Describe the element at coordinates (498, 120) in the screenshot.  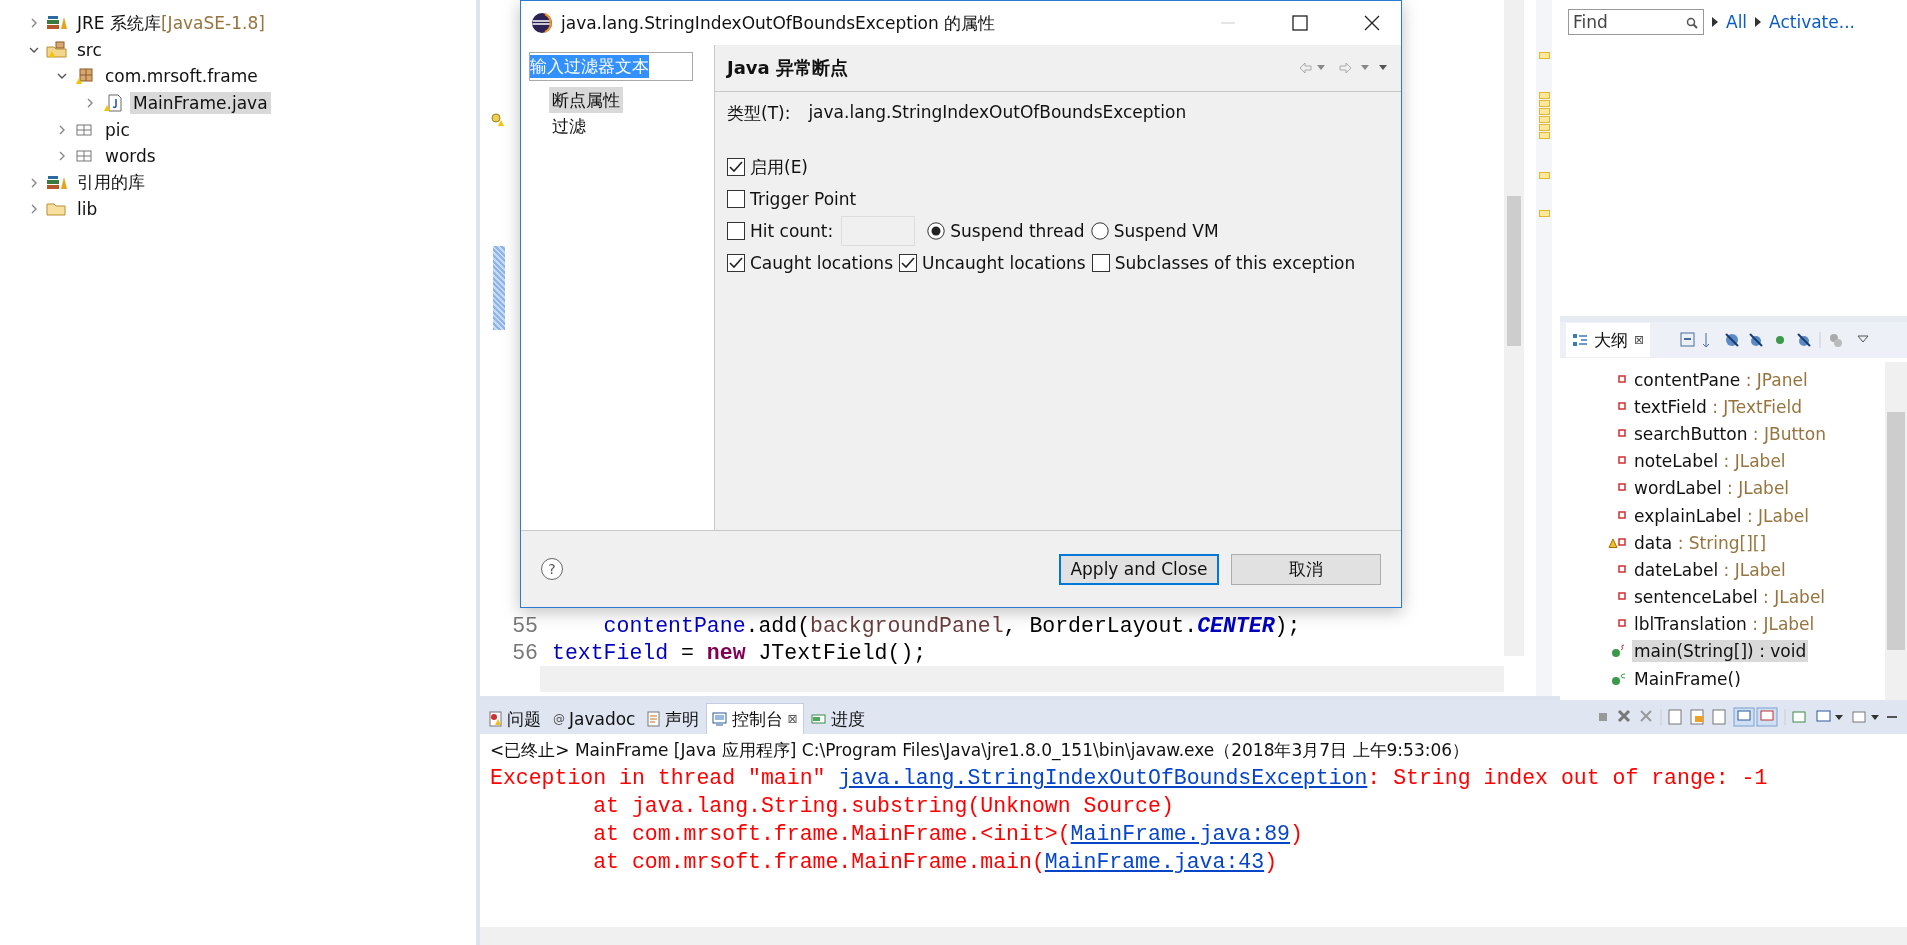
I see `lightbulb-icon` at that location.